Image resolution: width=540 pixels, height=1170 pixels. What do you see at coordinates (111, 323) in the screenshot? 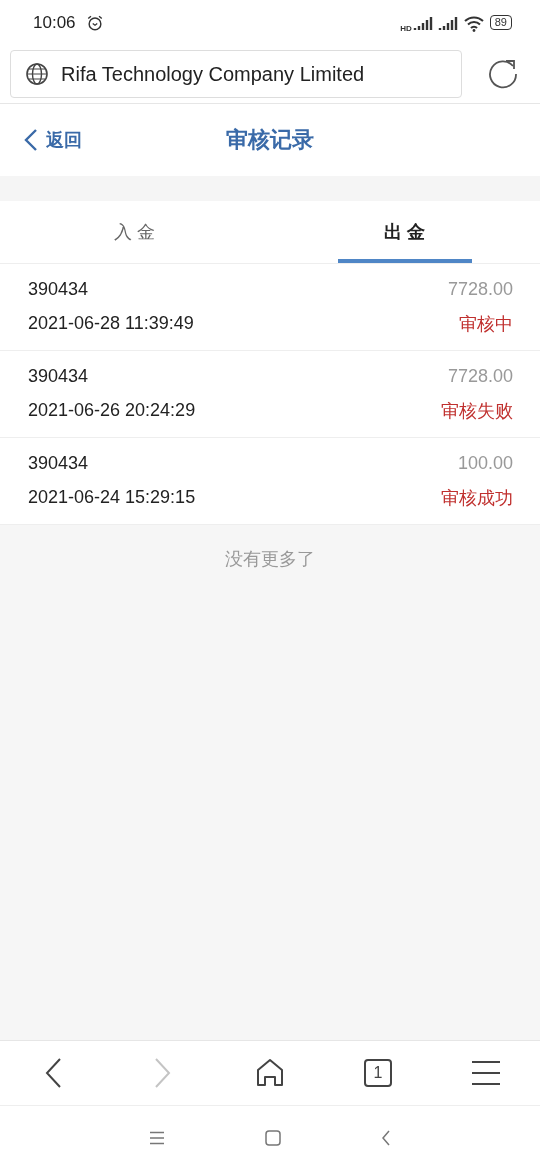
I see `record-time: 2021-06-28 11:39:49` at bounding box center [111, 323].